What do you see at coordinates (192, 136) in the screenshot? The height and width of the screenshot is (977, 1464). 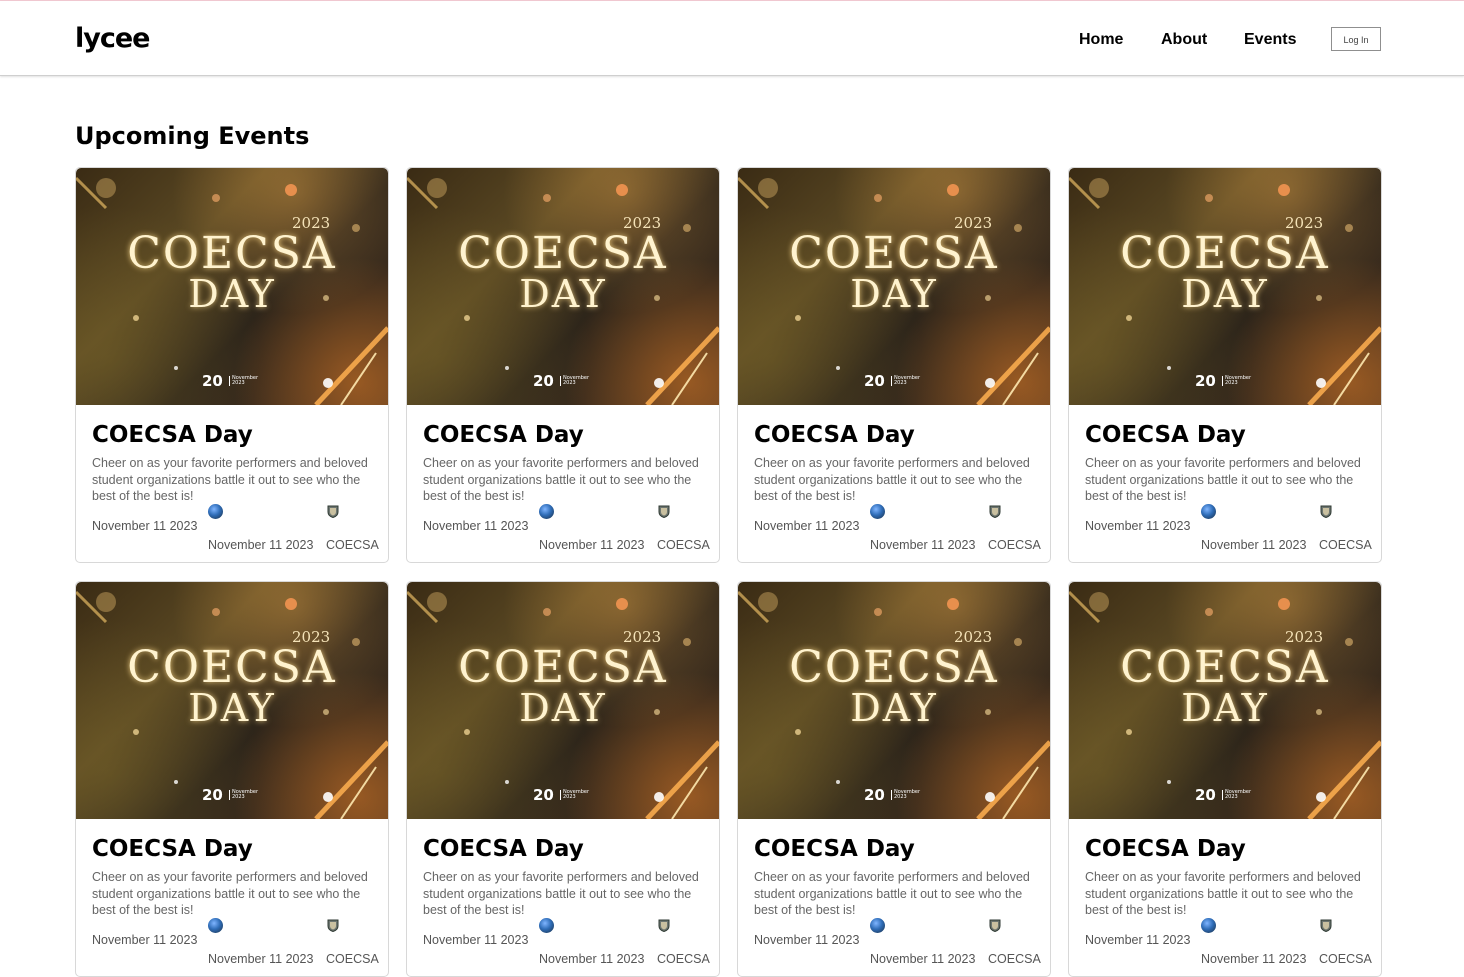 I see `section-title: Upcoming Events` at bounding box center [192, 136].